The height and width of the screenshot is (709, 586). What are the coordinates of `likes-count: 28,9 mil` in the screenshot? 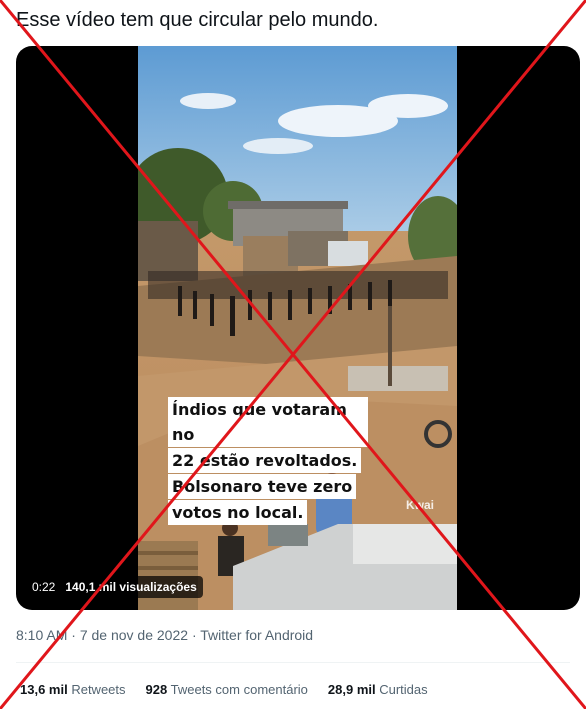 It's located at (351, 689).